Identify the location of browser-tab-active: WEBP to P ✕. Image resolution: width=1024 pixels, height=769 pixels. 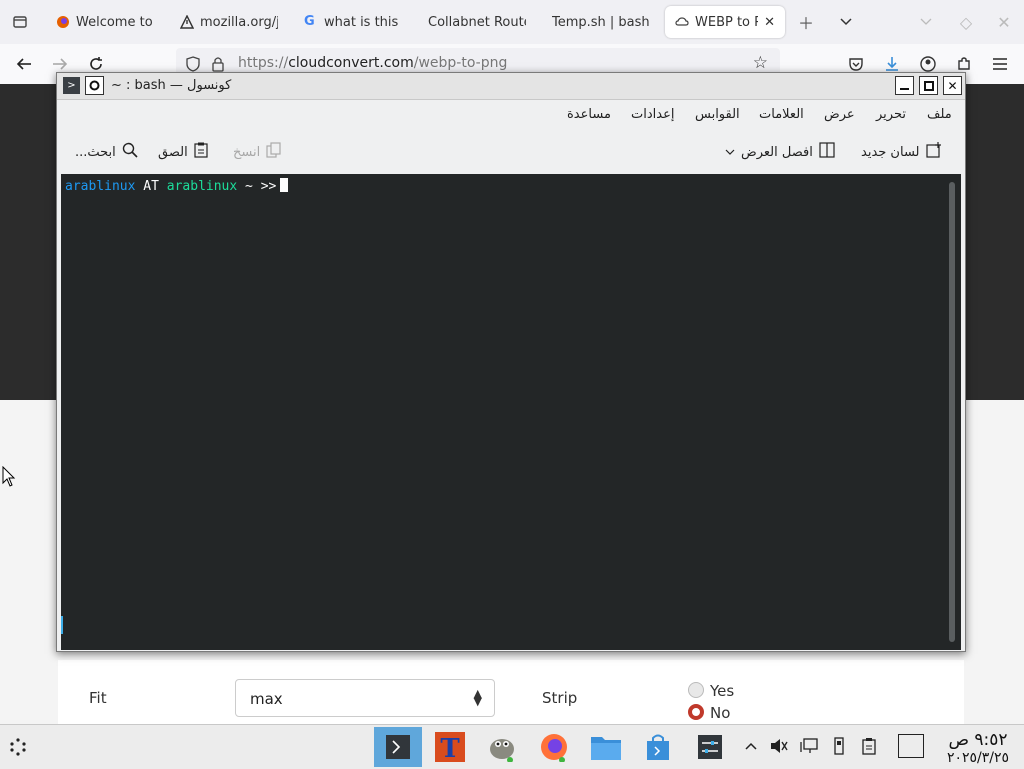
(725, 22).